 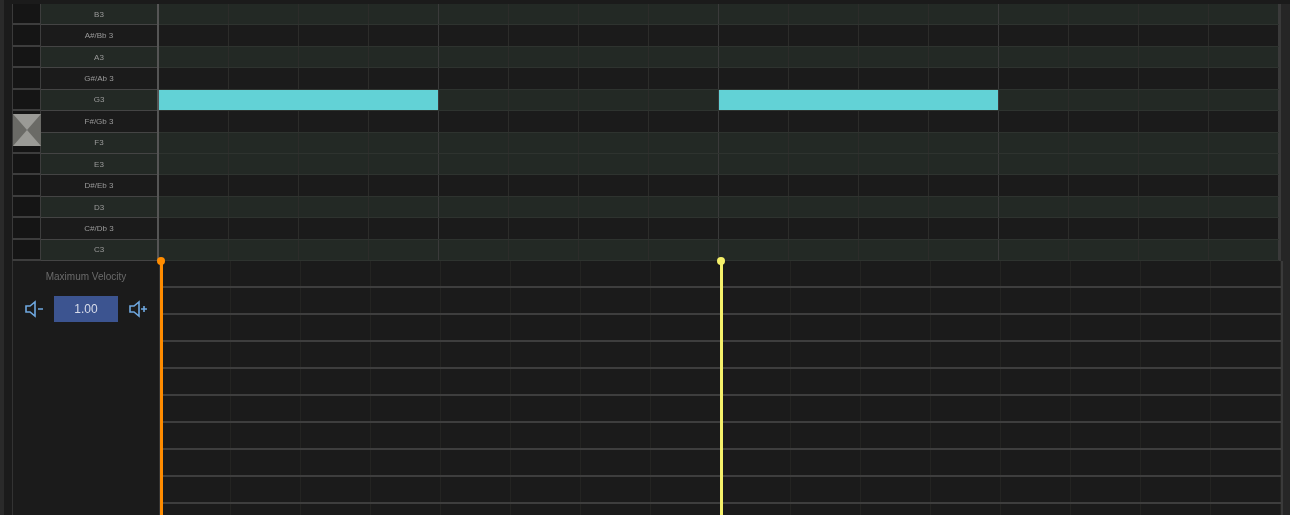 I want to click on velocity-field: 1.00, so click(x=86, y=309).